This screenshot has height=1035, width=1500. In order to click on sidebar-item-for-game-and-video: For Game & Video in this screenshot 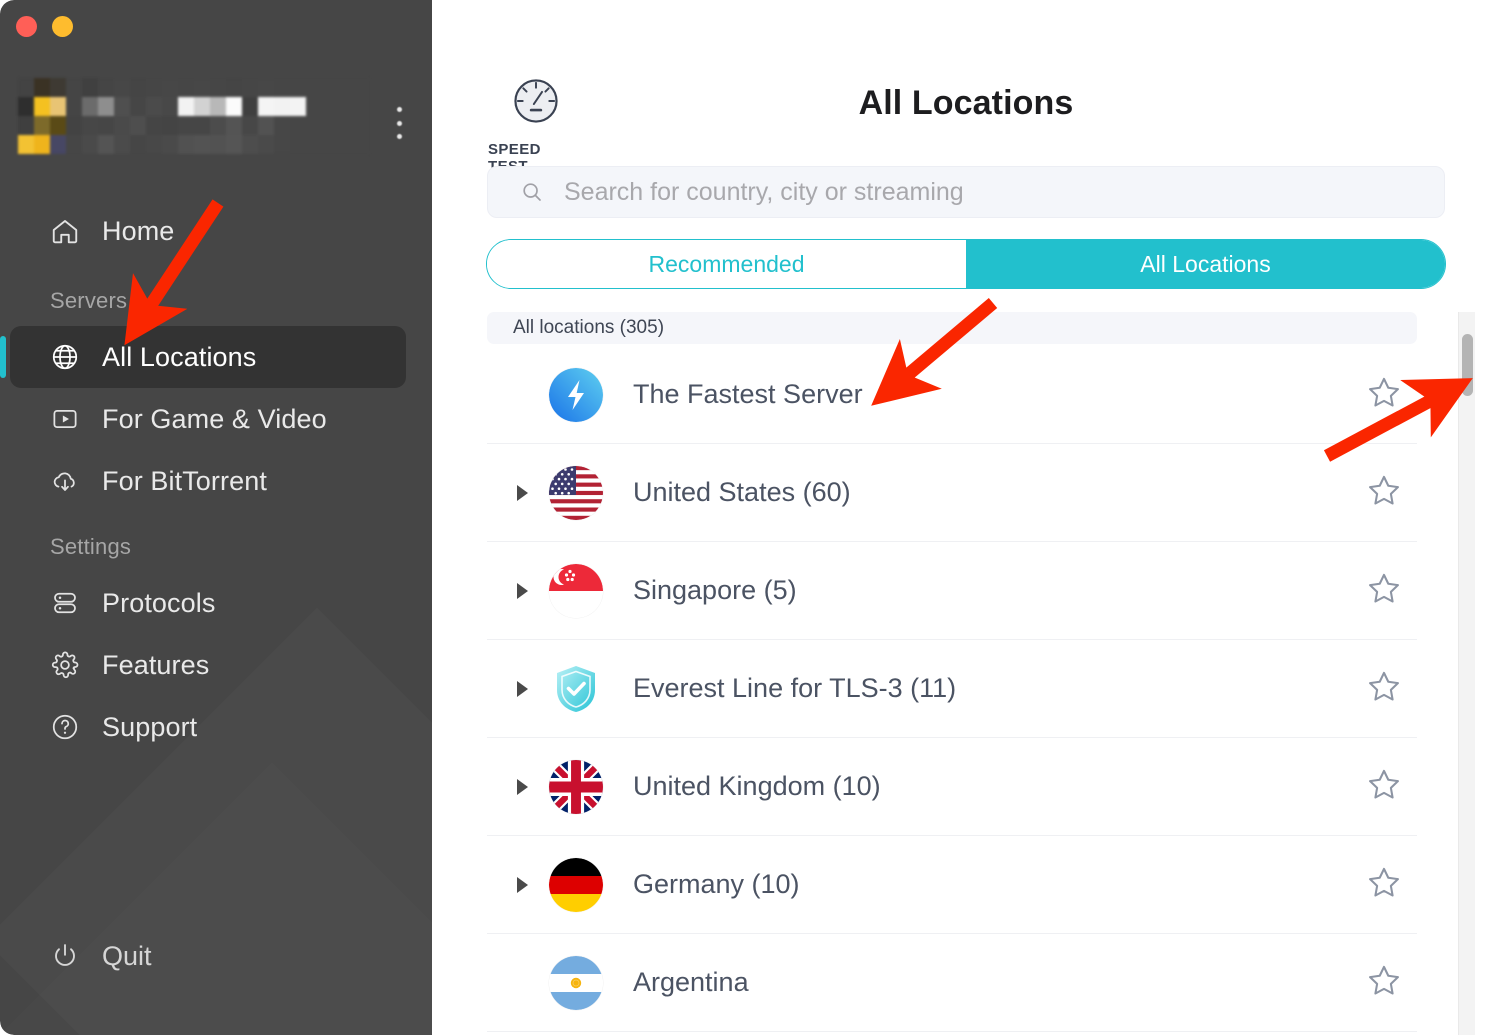, I will do `click(208, 419)`.